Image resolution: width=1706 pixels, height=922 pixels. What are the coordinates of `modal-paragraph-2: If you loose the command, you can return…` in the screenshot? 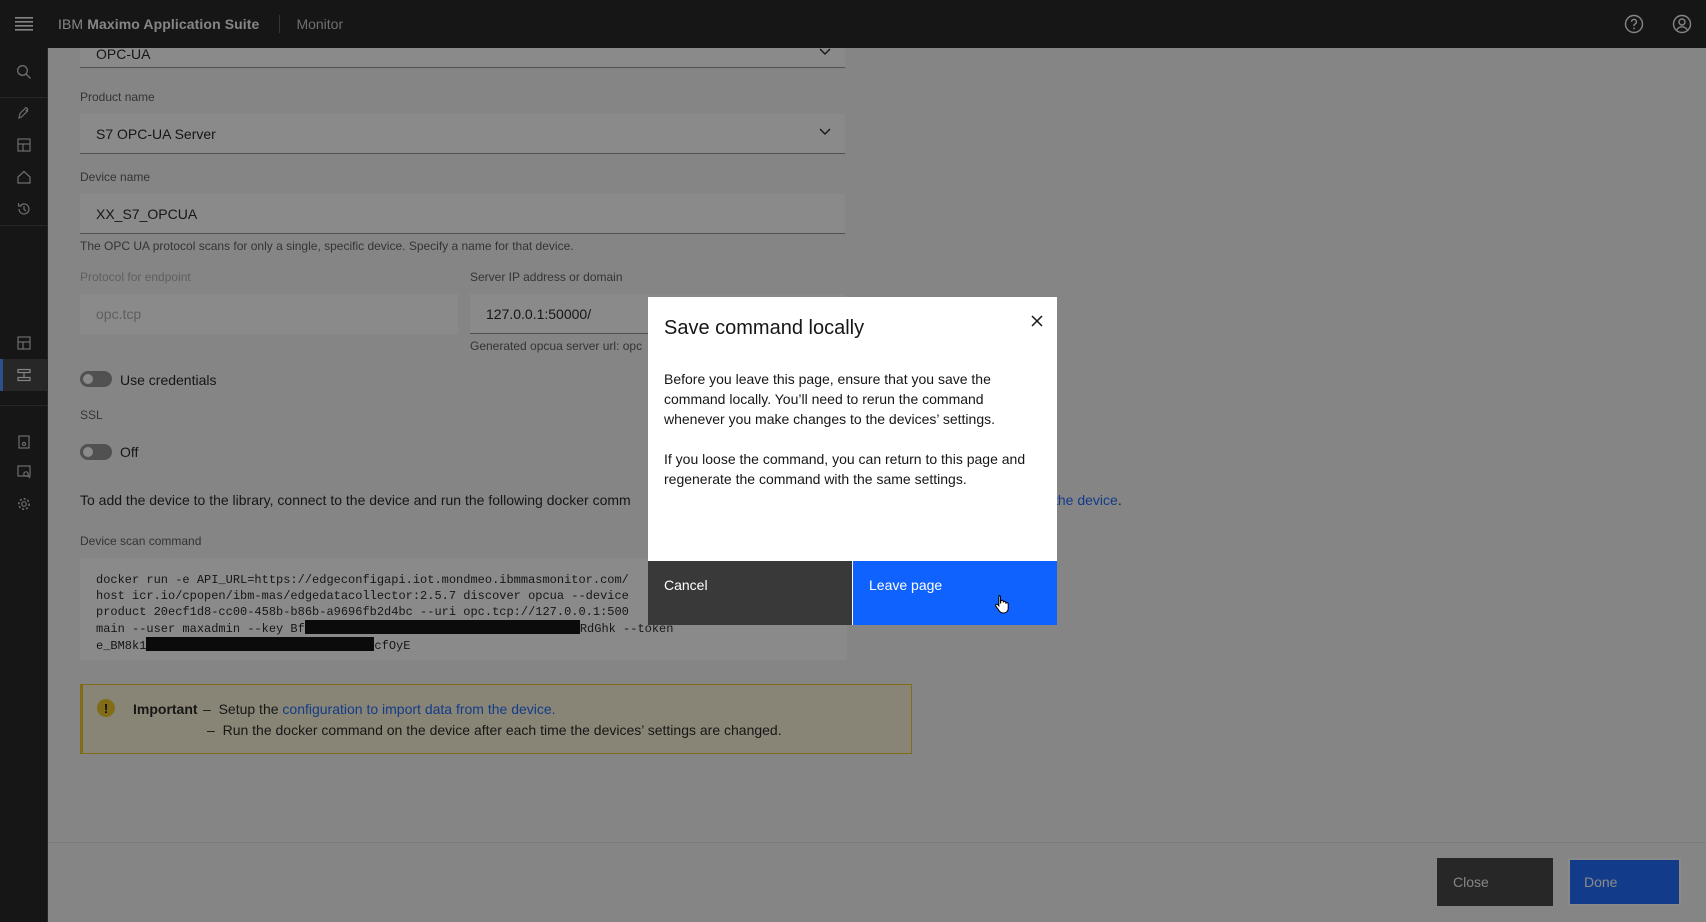 It's located at (845, 469).